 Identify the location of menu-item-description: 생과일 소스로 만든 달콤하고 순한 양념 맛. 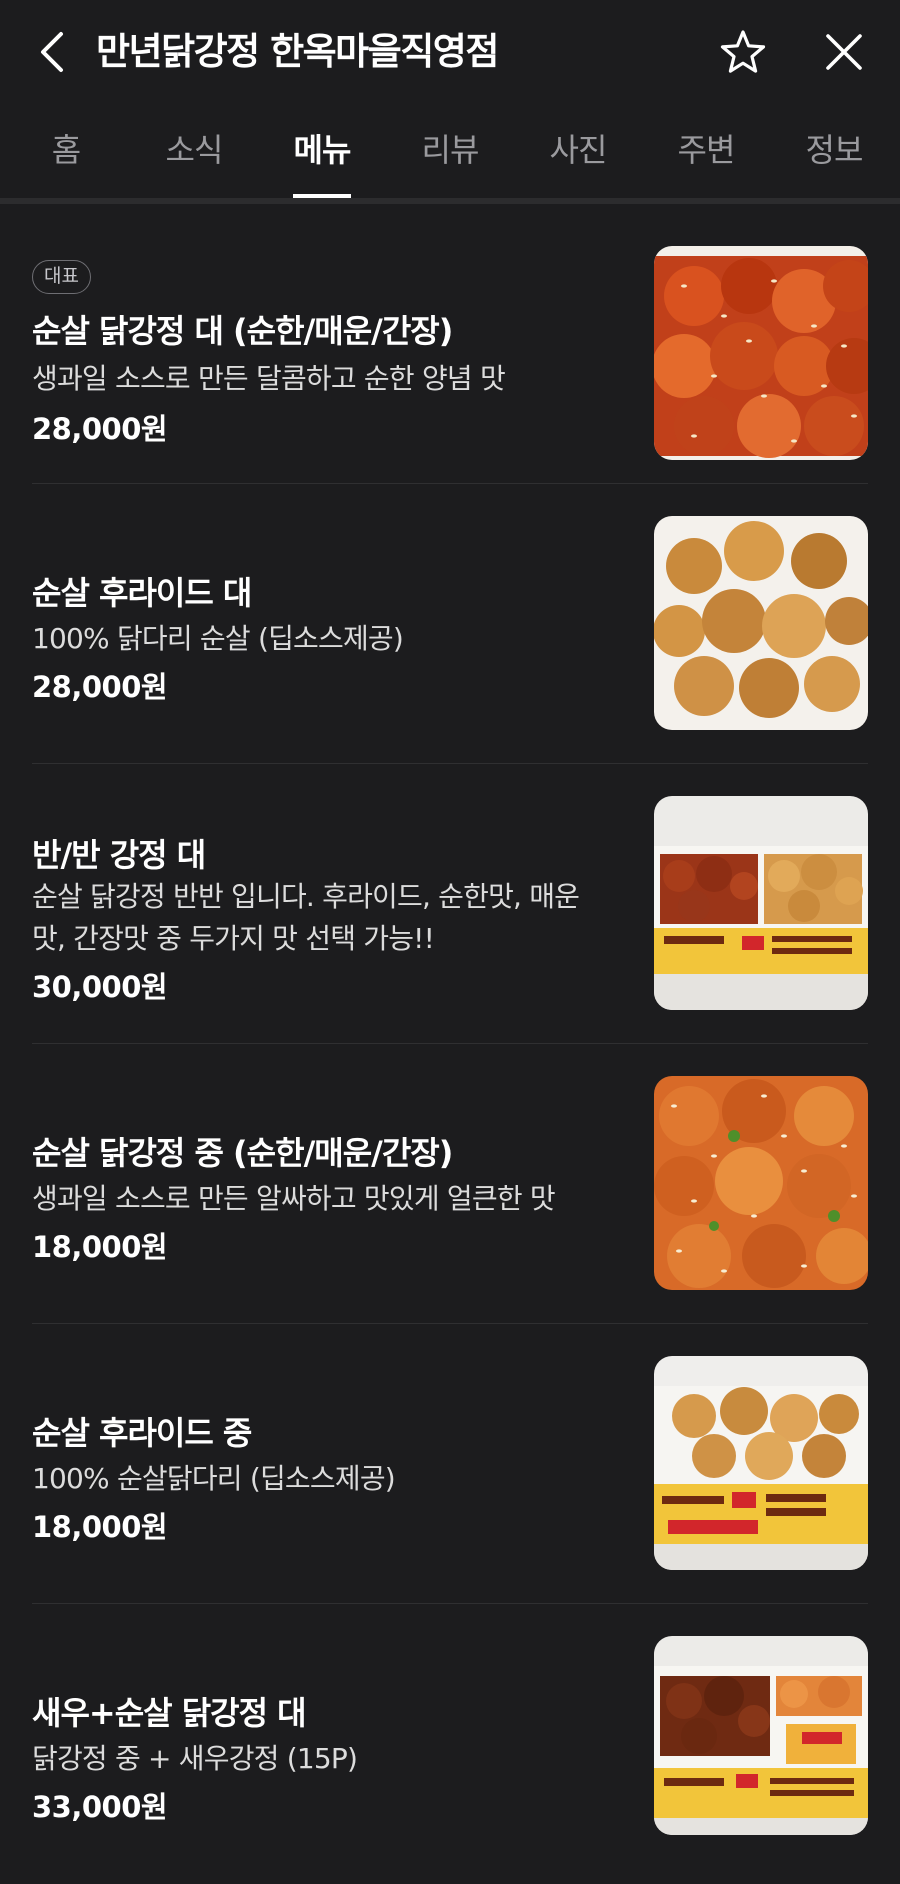
(269, 378).